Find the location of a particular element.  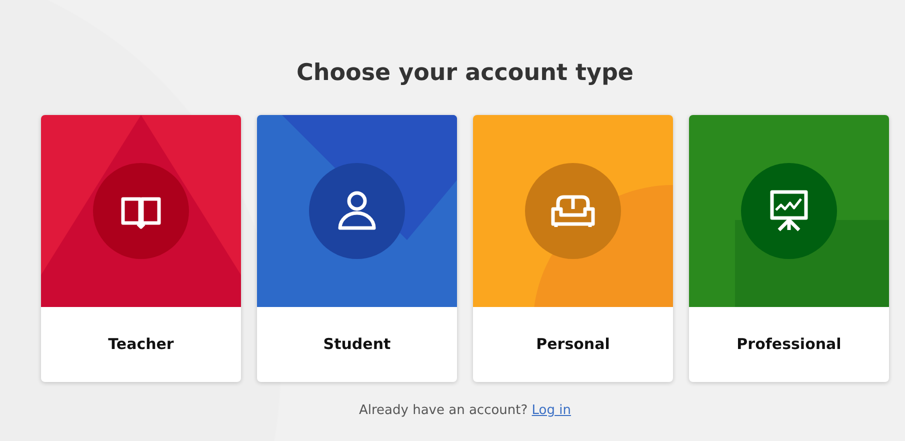

account-type-card: Professional is located at coordinates (789, 248).